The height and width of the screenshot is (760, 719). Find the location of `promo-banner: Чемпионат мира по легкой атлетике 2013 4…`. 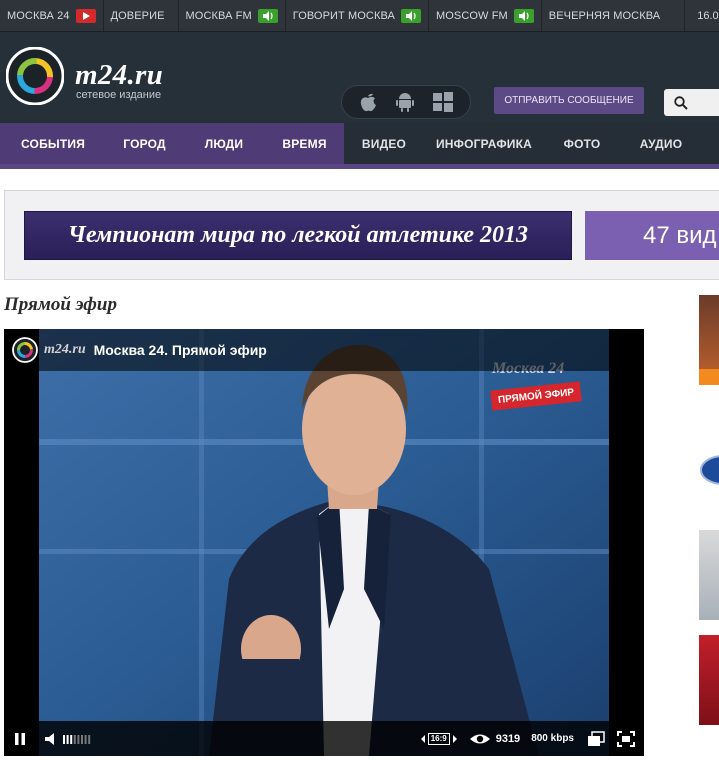

promo-banner: Чемпионат мира по легкой атлетике 2013 4… is located at coordinates (361, 235).